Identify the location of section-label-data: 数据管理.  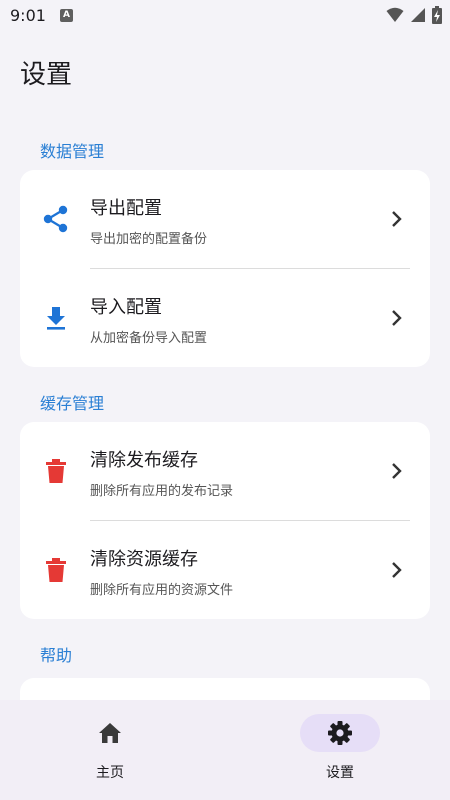
(72, 151).